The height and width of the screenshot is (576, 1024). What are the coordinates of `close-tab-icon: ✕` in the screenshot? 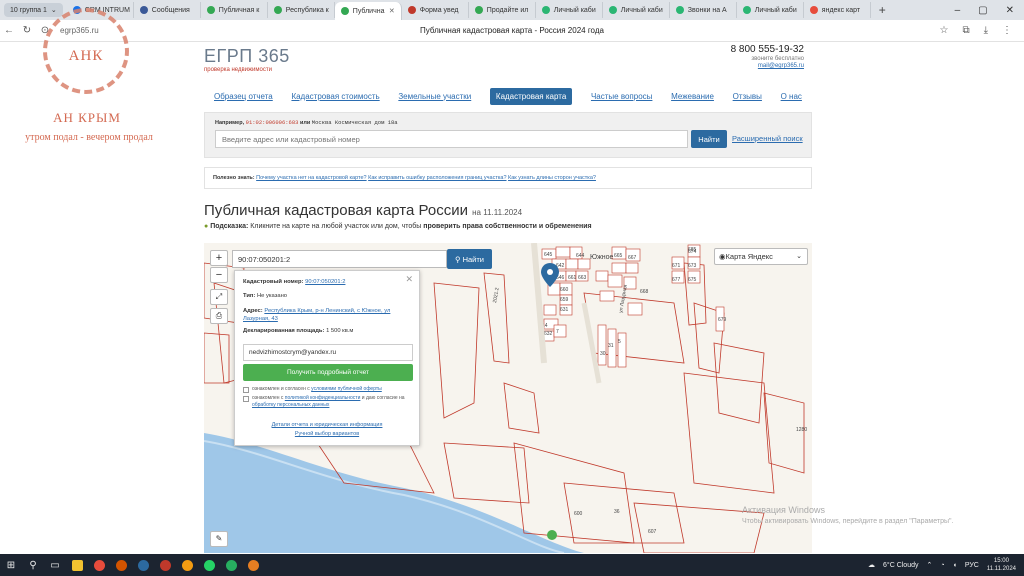 It's located at (392, 11).